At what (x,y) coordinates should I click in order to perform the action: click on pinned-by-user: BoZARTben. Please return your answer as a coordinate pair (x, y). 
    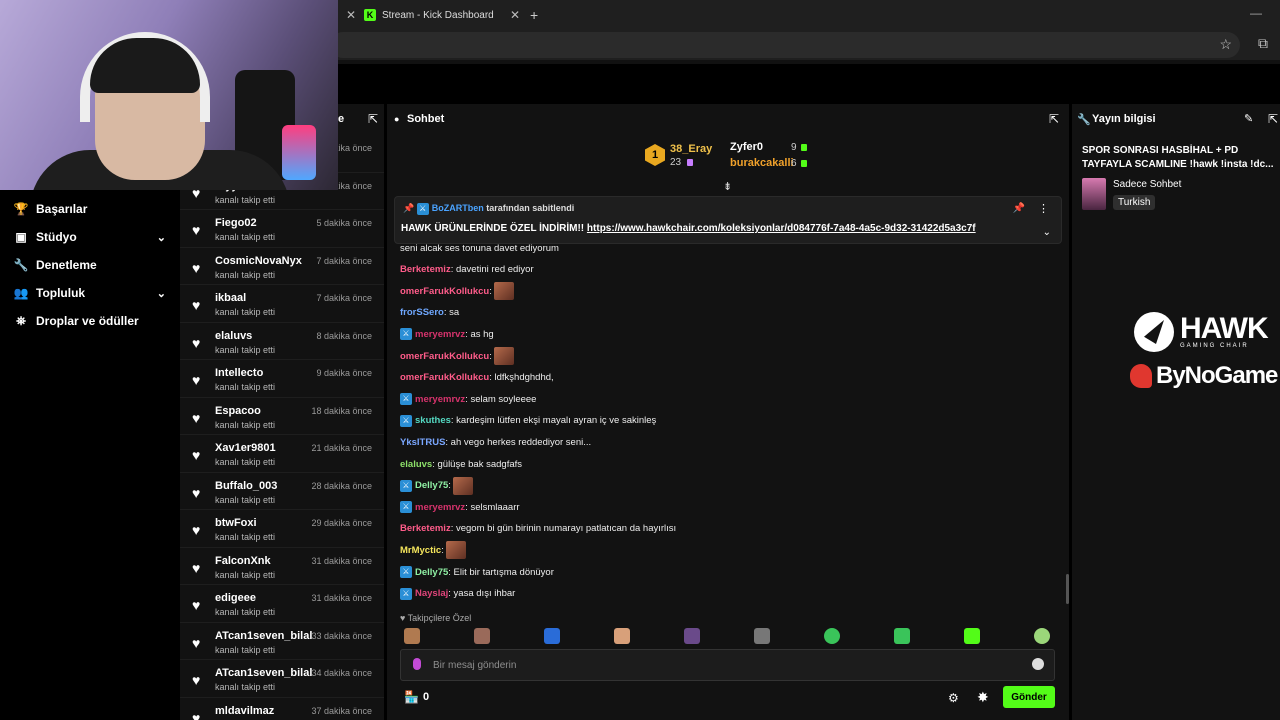
    Looking at the image, I should click on (458, 208).